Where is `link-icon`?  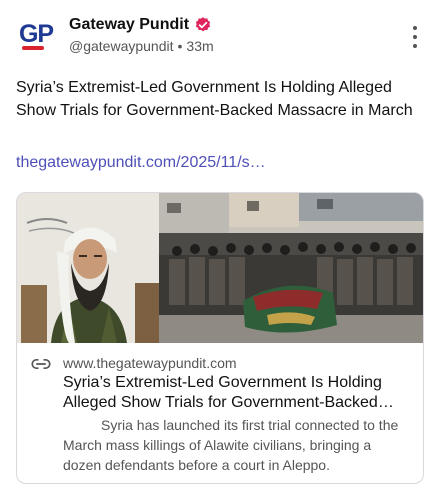 link-icon is located at coordinates (41, 364).